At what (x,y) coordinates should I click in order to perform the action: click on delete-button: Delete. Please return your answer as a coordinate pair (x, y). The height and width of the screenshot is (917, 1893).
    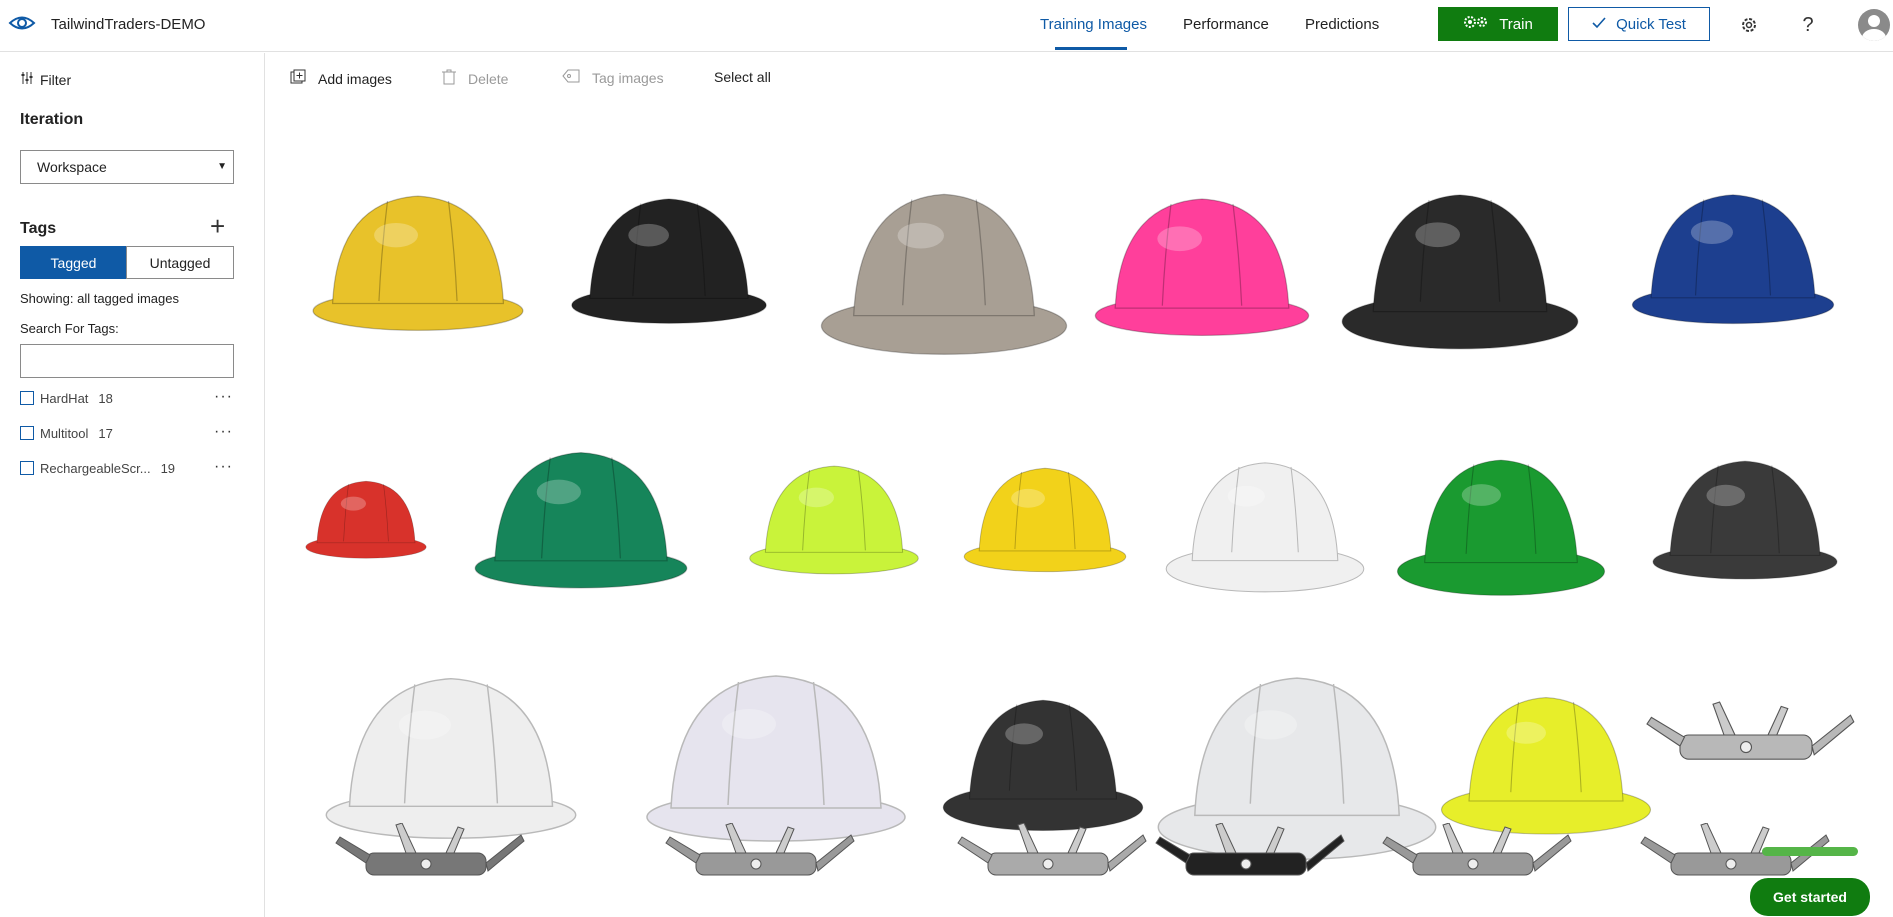
    Looking at the image, I should click on (475, 78).